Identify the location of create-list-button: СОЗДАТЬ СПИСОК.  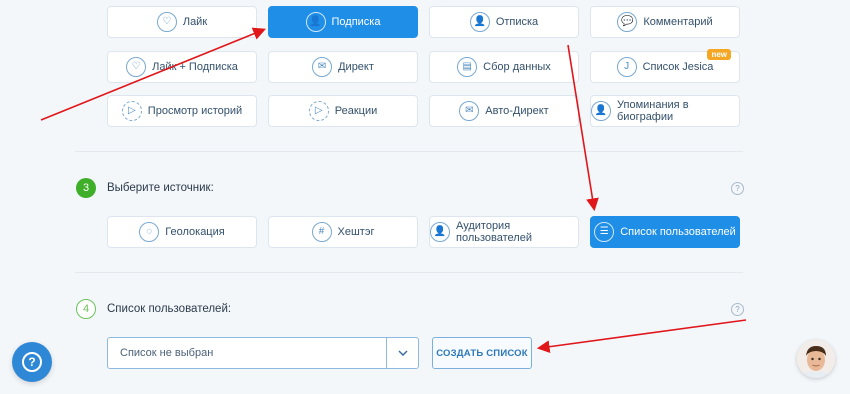
(482, 353).